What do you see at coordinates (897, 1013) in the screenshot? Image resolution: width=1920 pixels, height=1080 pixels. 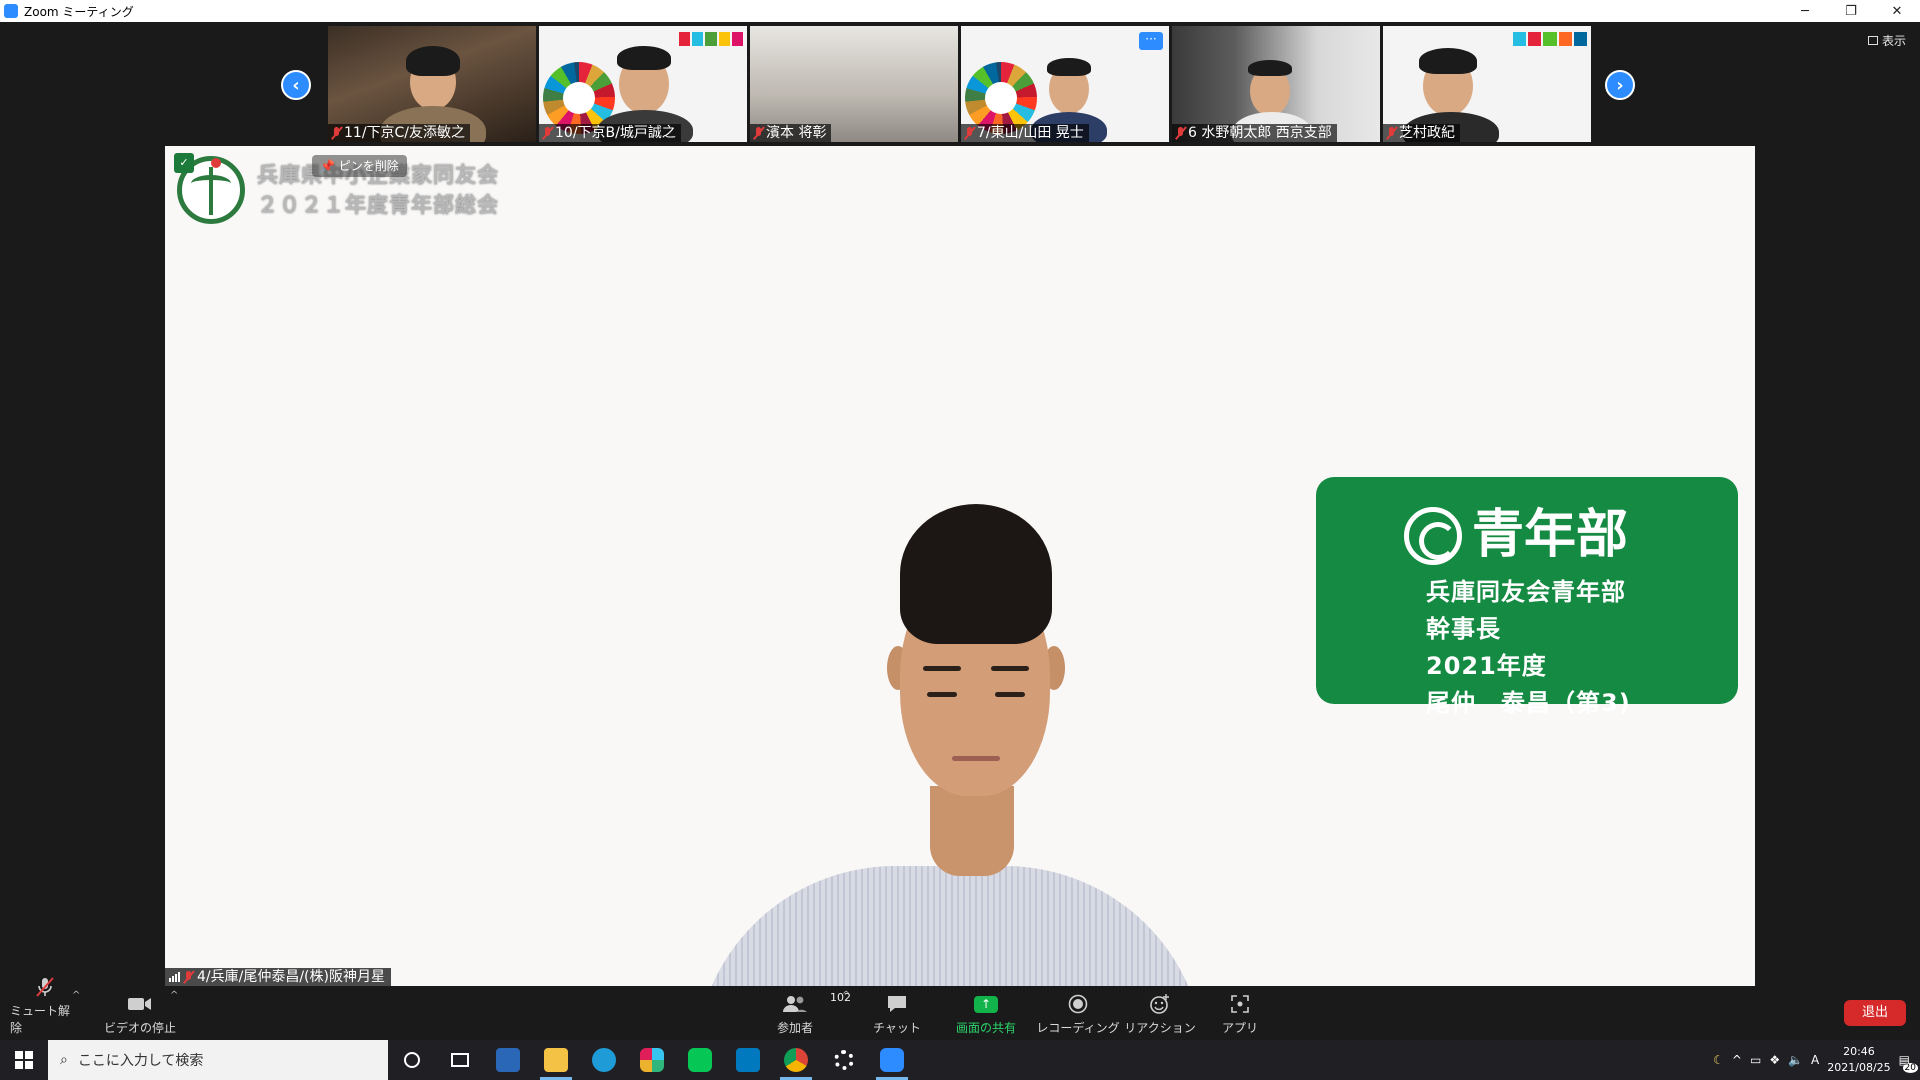 I see `chat-button: チャット` at bounding box center [897, 1013].